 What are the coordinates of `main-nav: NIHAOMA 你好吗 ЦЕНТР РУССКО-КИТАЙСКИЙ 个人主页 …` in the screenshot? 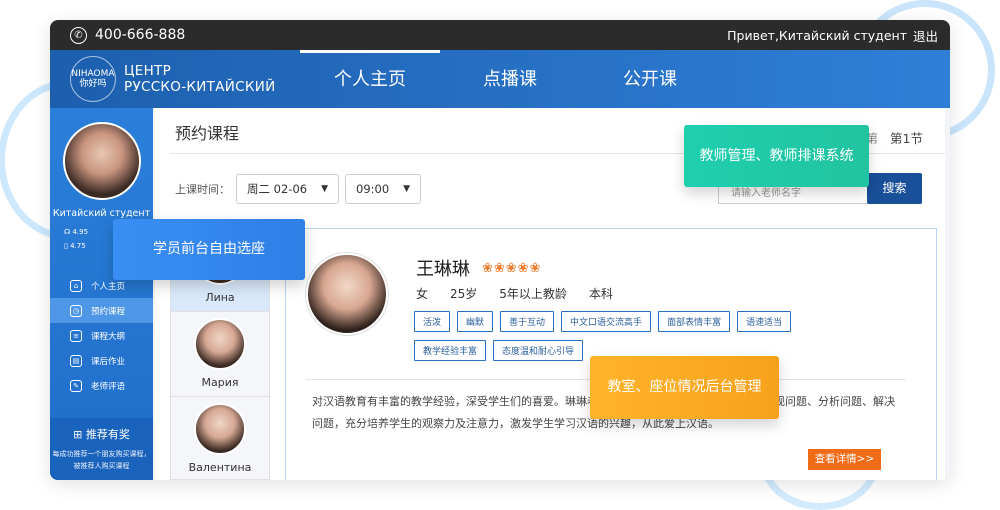 It's located at (500, 79).